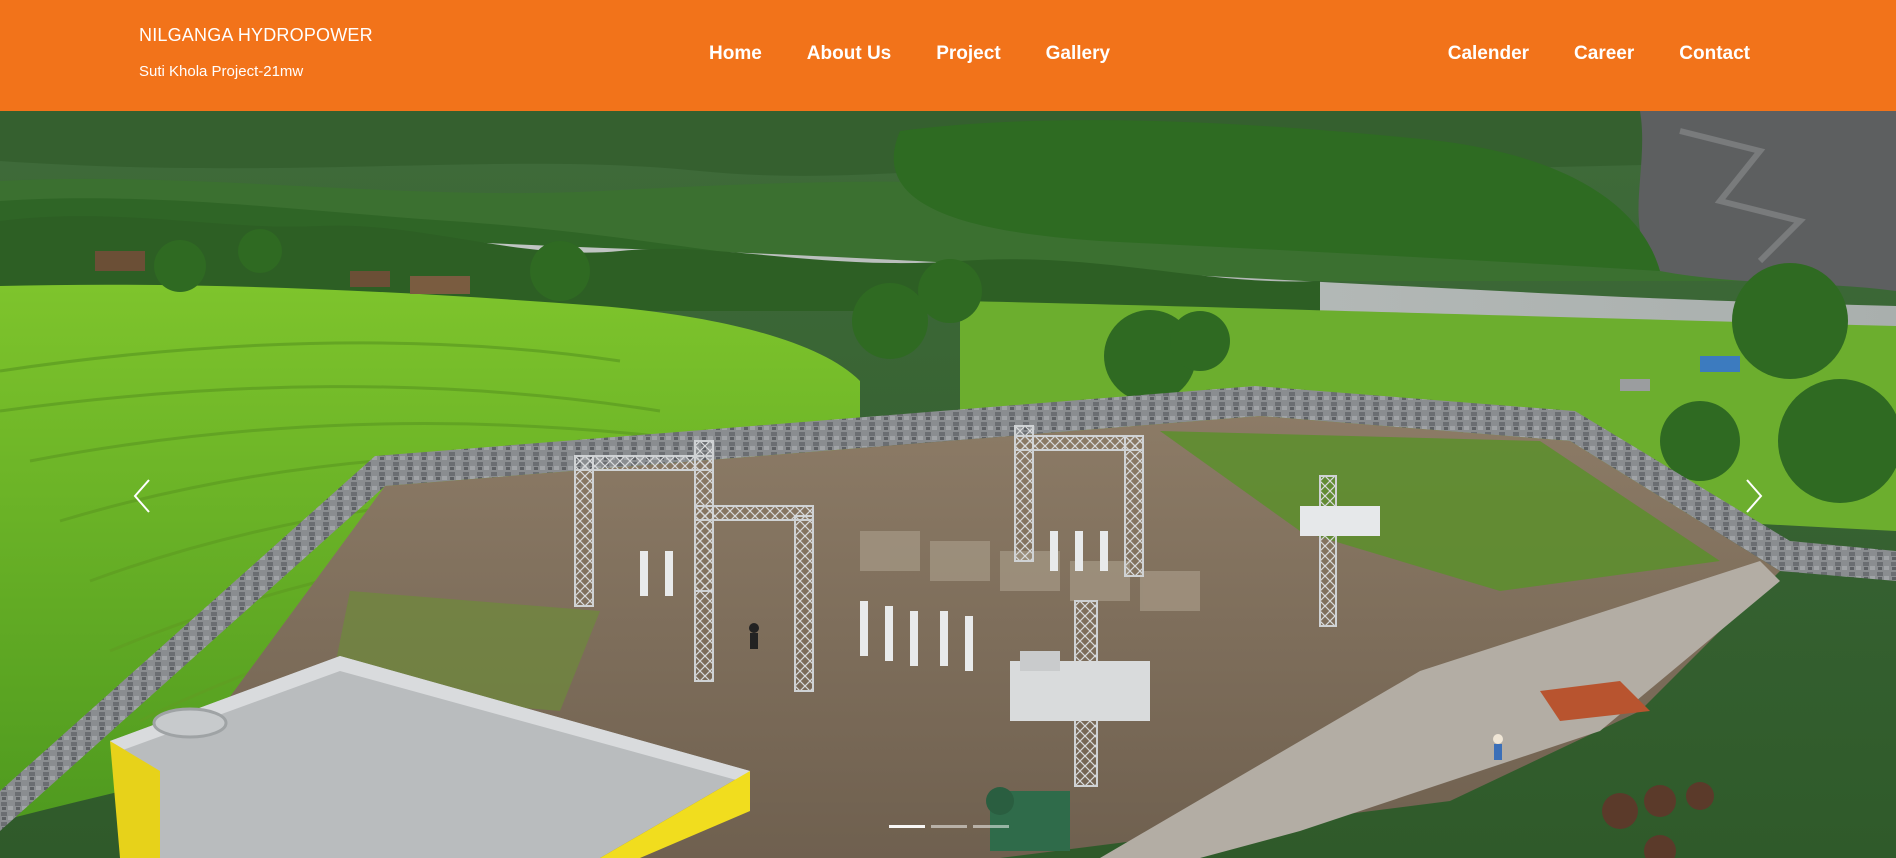  Describe the element at coordinates (1604, 54) in the screenshot. I see `nav-career: Career` at that location.